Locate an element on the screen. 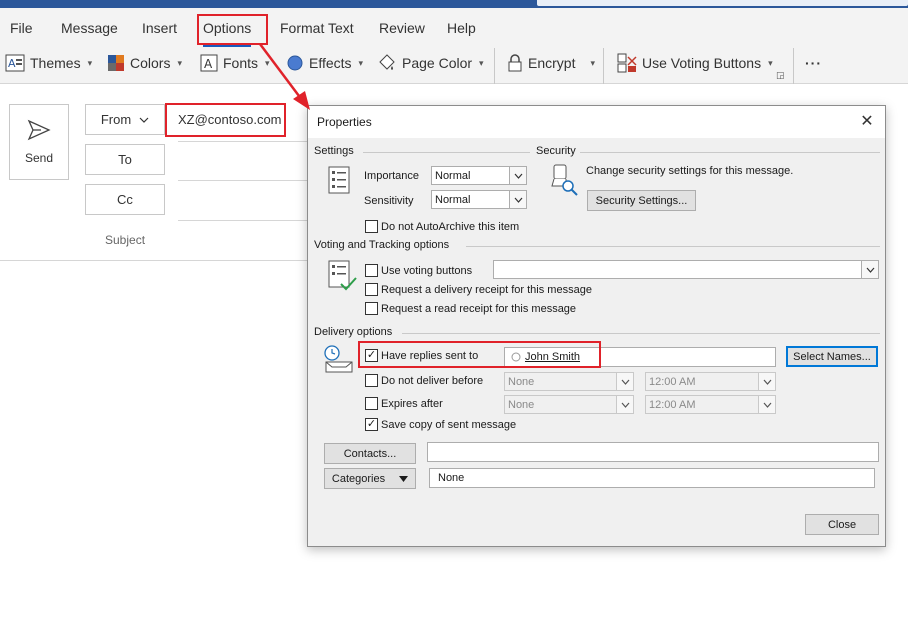 This screenshot has width=908, height=642. sensitivity-select: Normal is located at coordinates (479, 199).